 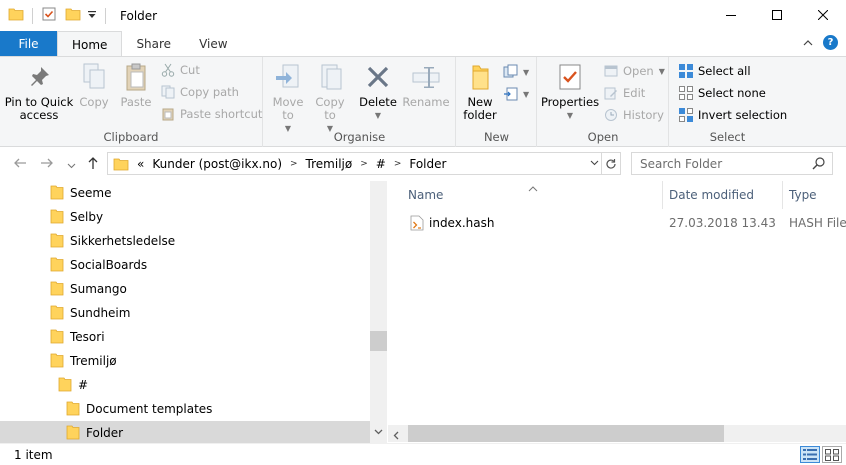 I want to click on help-icon: ?, so click(x=830, y=42).